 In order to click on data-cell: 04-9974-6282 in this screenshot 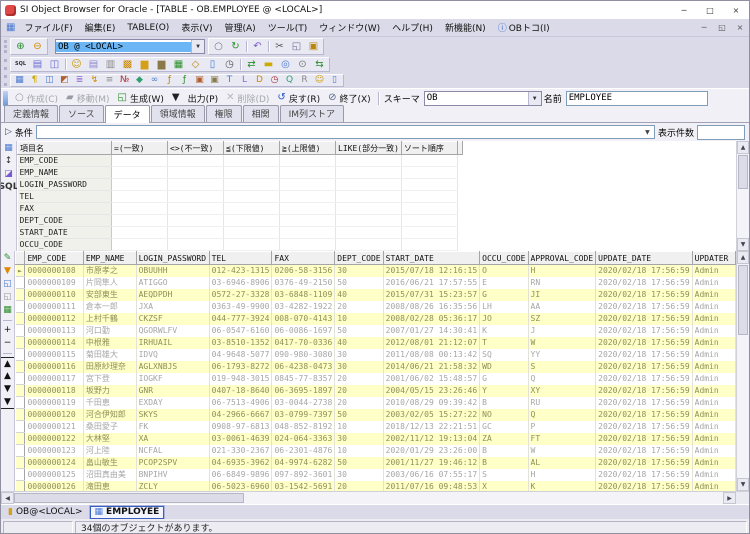, I will do `click(303, 462)`.